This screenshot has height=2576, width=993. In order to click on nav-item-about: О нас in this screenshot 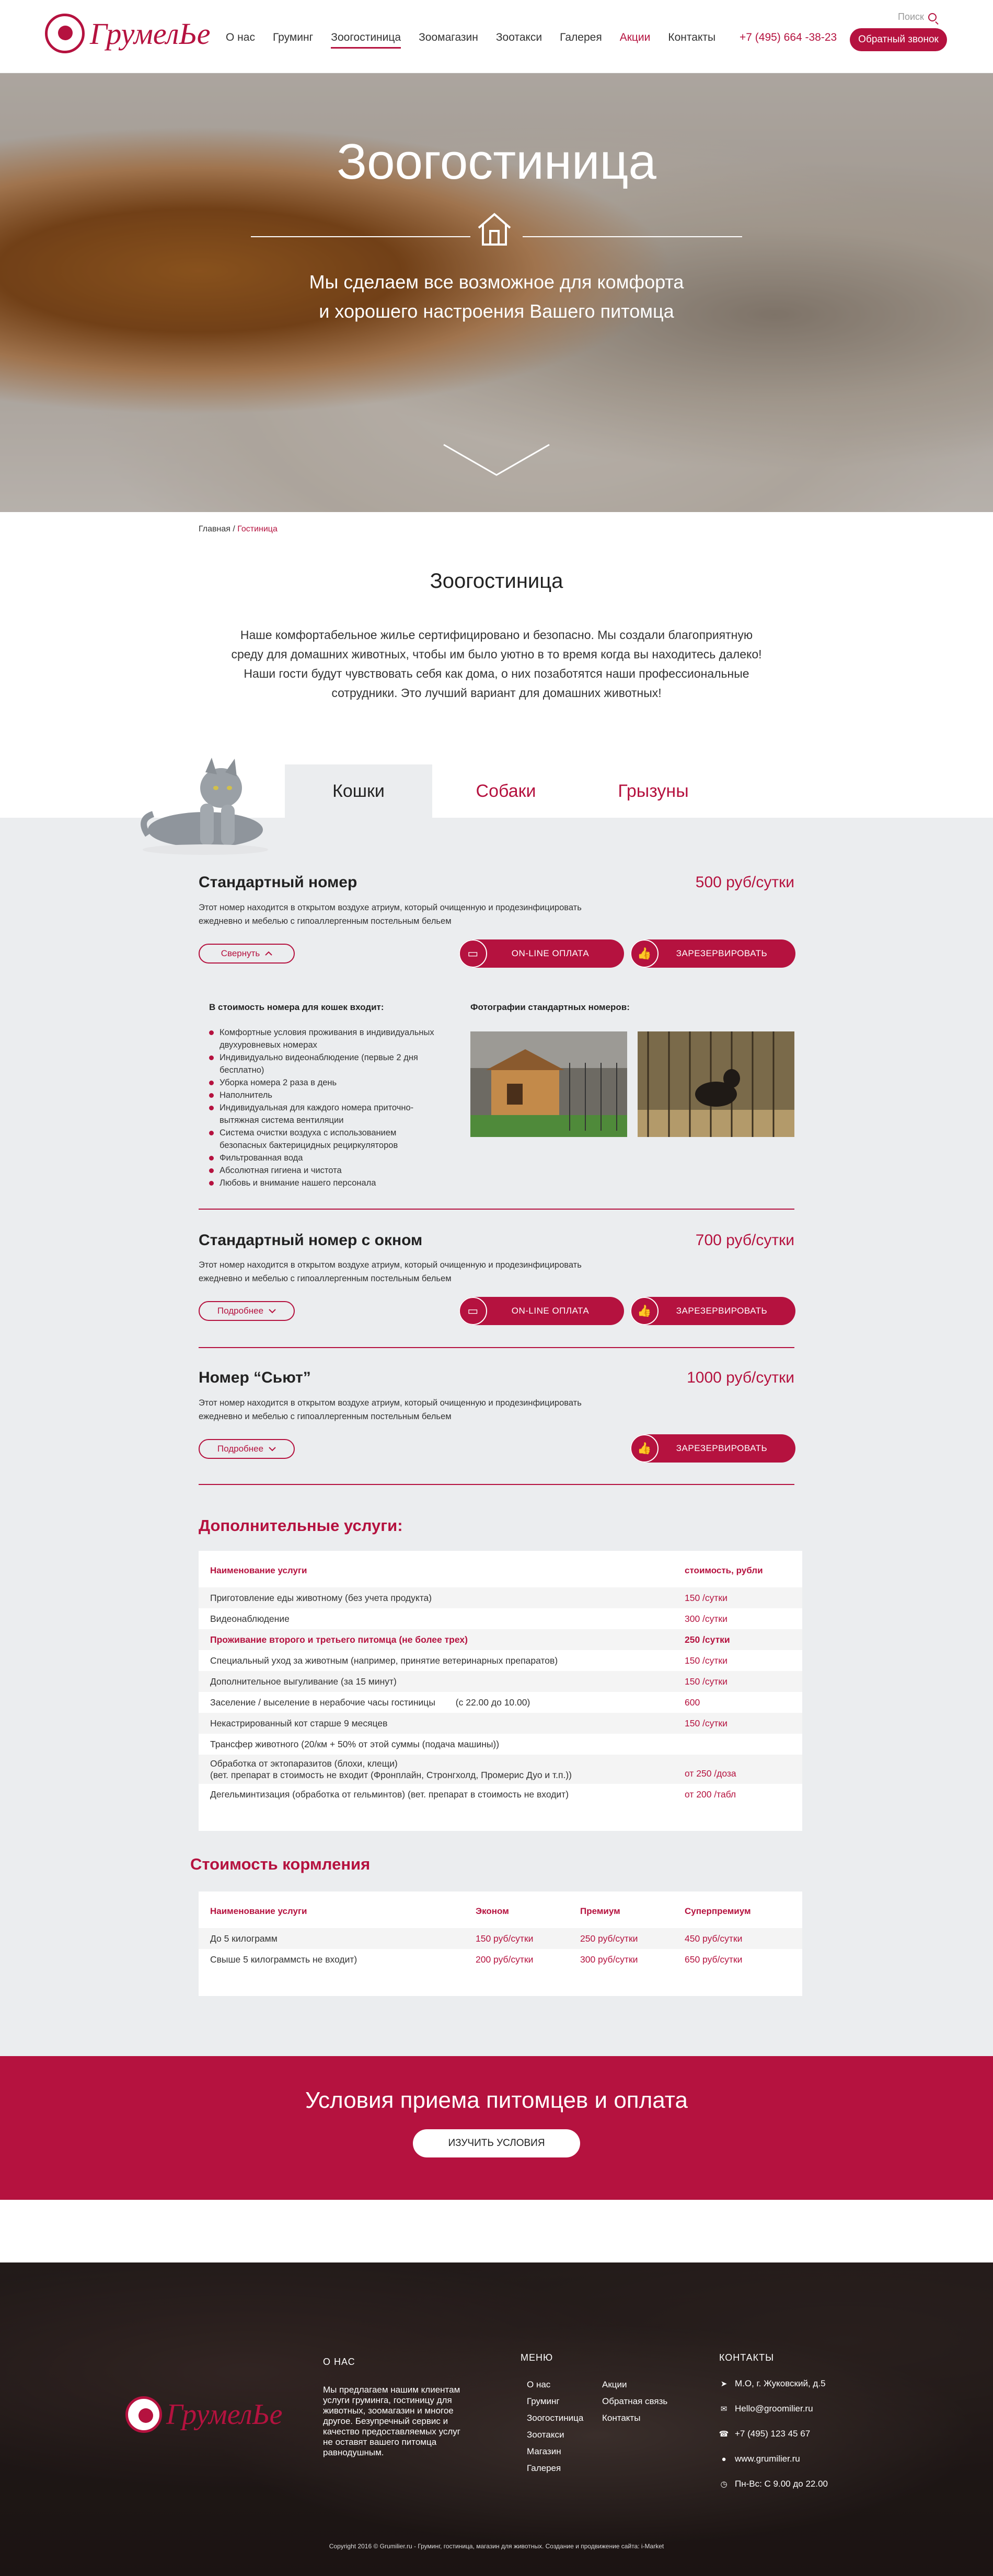, I will do `click(241, 40)`.